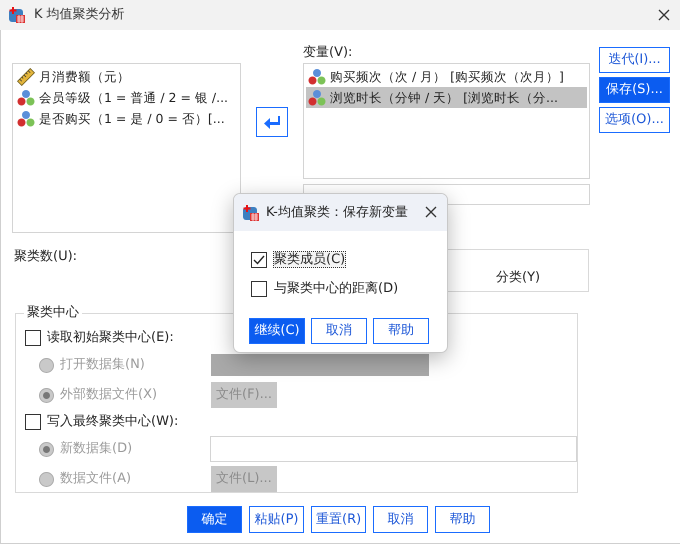 This screenshot has width=680, height=544. Describe the element at coordinates (110, 338) in the screenshot. I see `checkbox-label: 读取初始聚类中心(E):` at that location.